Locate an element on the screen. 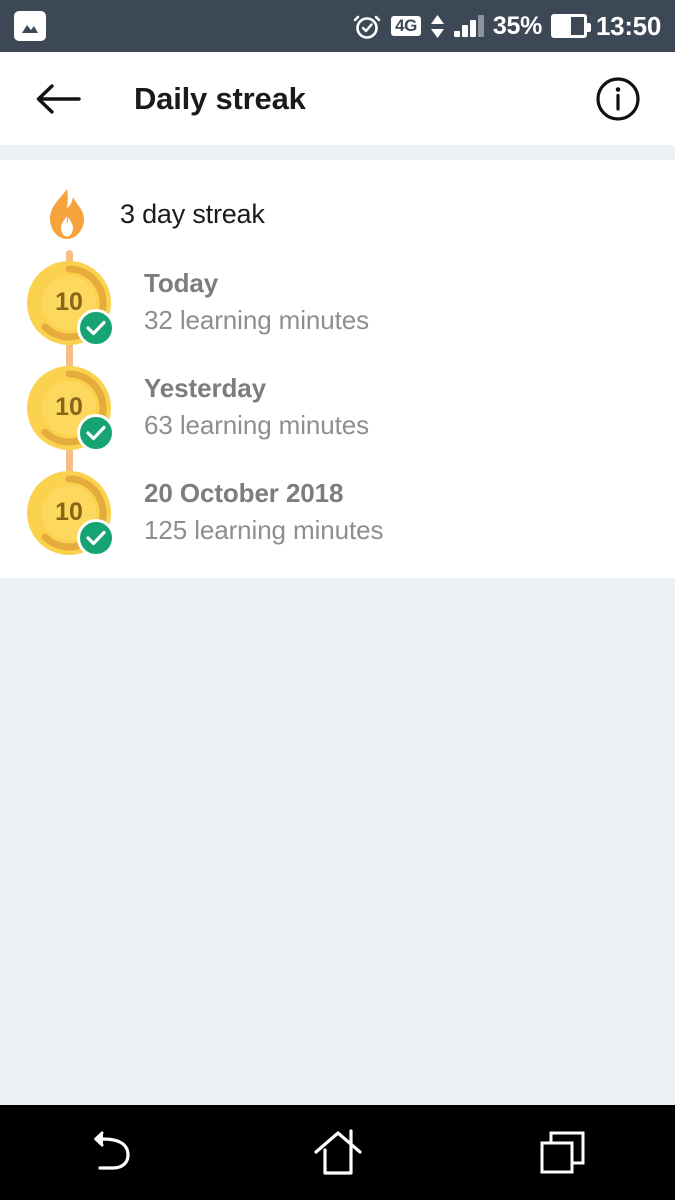 The height and width of the screenshot is (1200, 675). entry-day-label: Yesterday is located at coordinates (205, 388).